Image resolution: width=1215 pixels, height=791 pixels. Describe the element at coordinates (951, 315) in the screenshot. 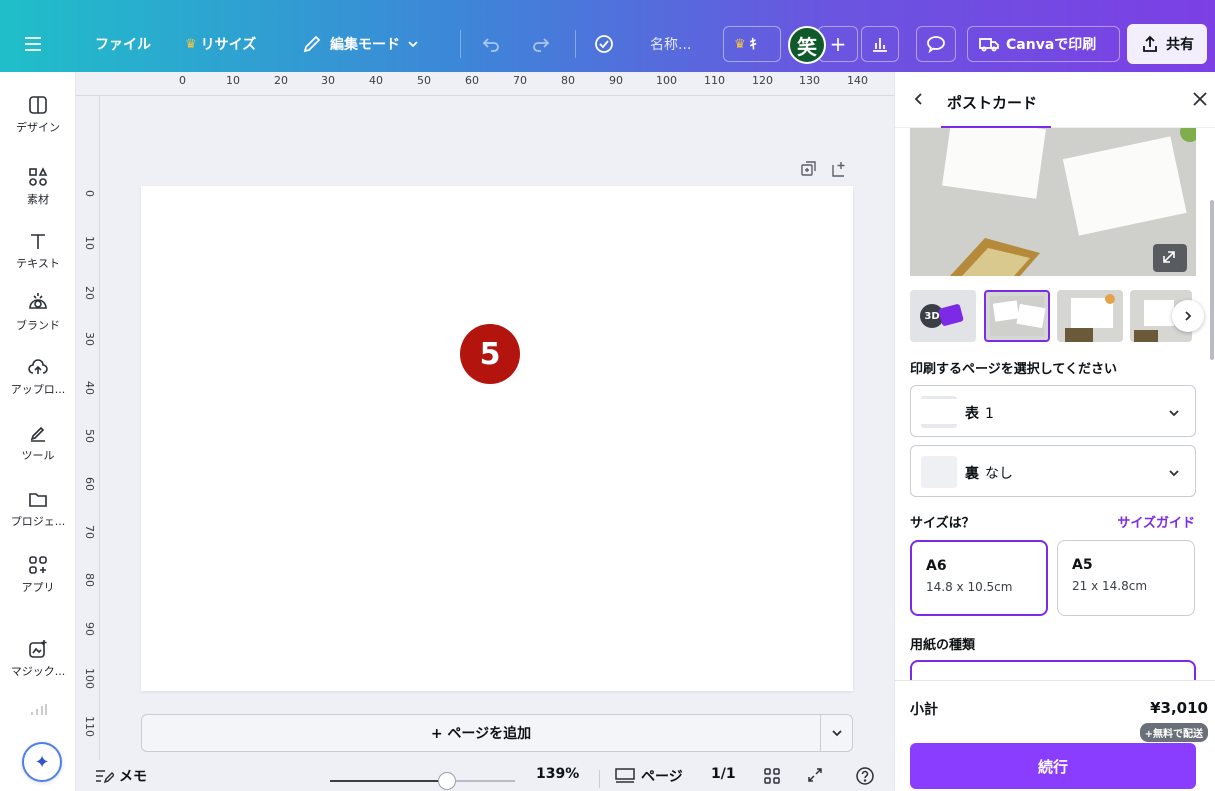

I see `cube-icon` at that location.